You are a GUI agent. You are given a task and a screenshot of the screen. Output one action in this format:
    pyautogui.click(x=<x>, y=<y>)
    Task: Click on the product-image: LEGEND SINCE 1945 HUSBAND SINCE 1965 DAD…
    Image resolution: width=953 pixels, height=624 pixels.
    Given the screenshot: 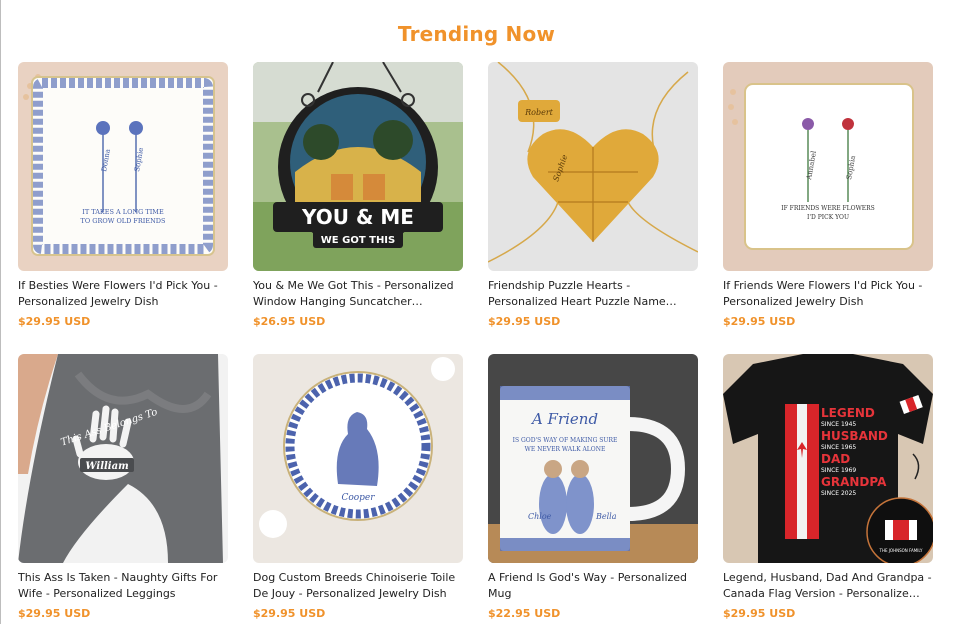 What is the action you would take?
    pyautogui.click(x=828, y=458)
    